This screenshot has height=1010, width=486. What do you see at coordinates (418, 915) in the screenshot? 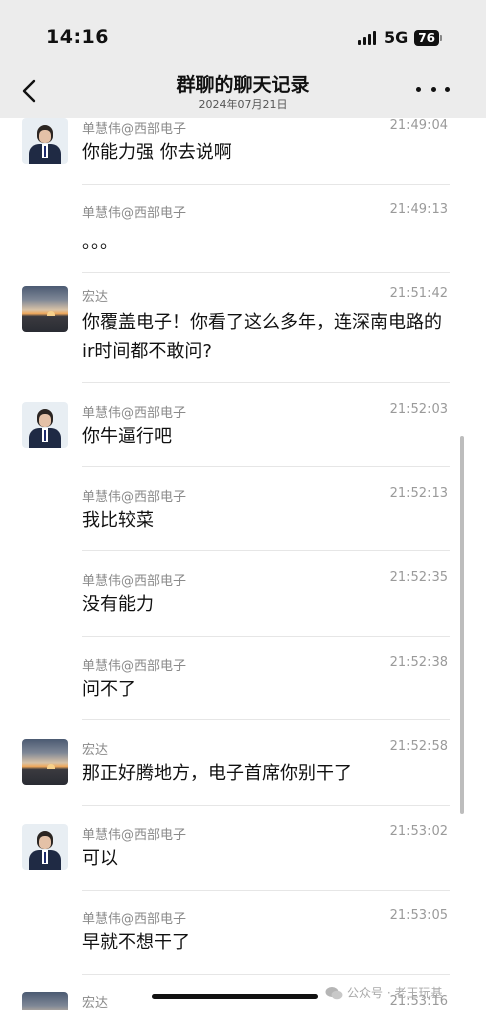
I see `message-time: 21:53:05` at bounding box center [418, 915].